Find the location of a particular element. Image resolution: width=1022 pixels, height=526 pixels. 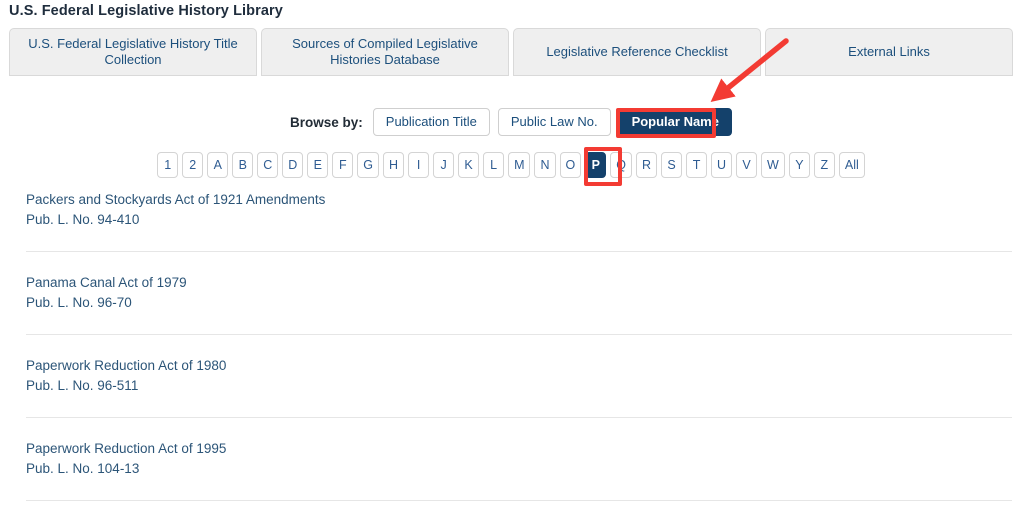

browse-by-popular-name: Popular Name is located at coordinates (675, 122).